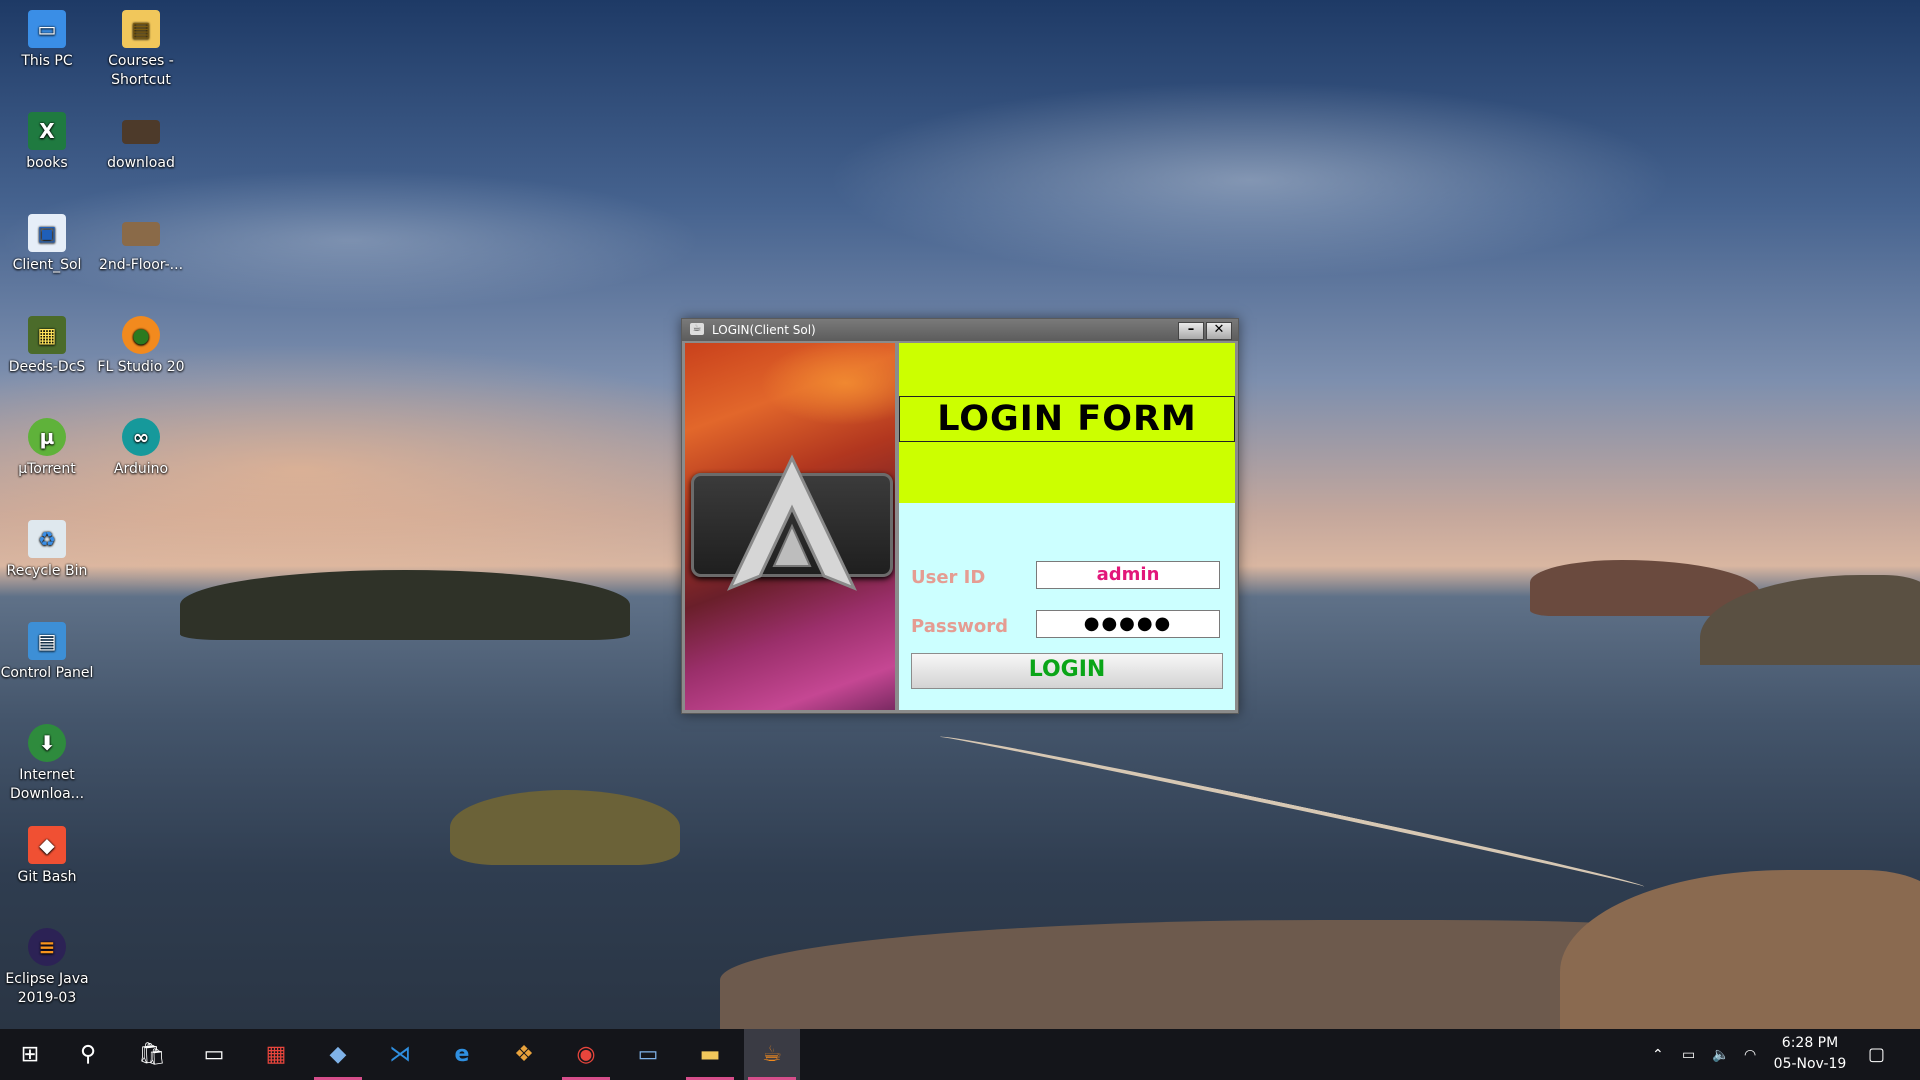  What do you see at coordinates (1688, 1054) in the screenshot?
I see `battery-icon: ▭` at bounding box center [1688, 1054].